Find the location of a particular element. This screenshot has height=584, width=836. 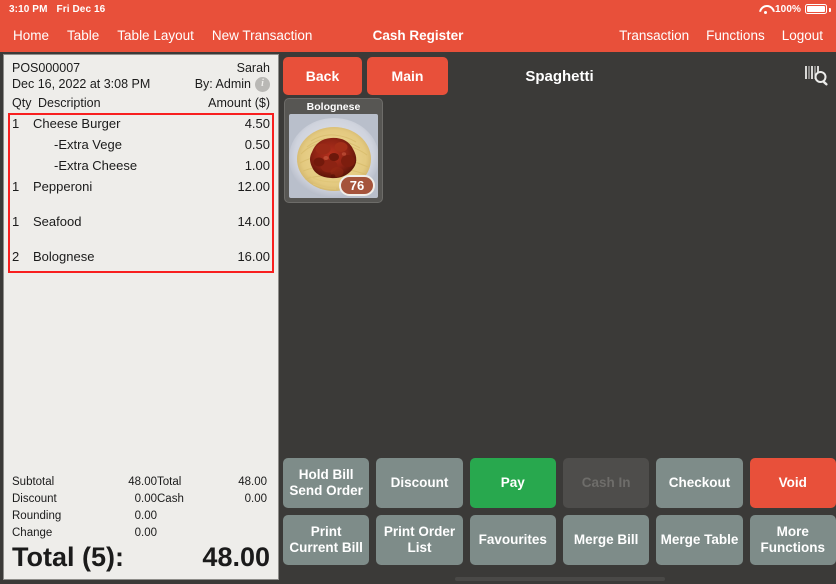

button-label-line1: Discount is located at coordinates (419, 482).